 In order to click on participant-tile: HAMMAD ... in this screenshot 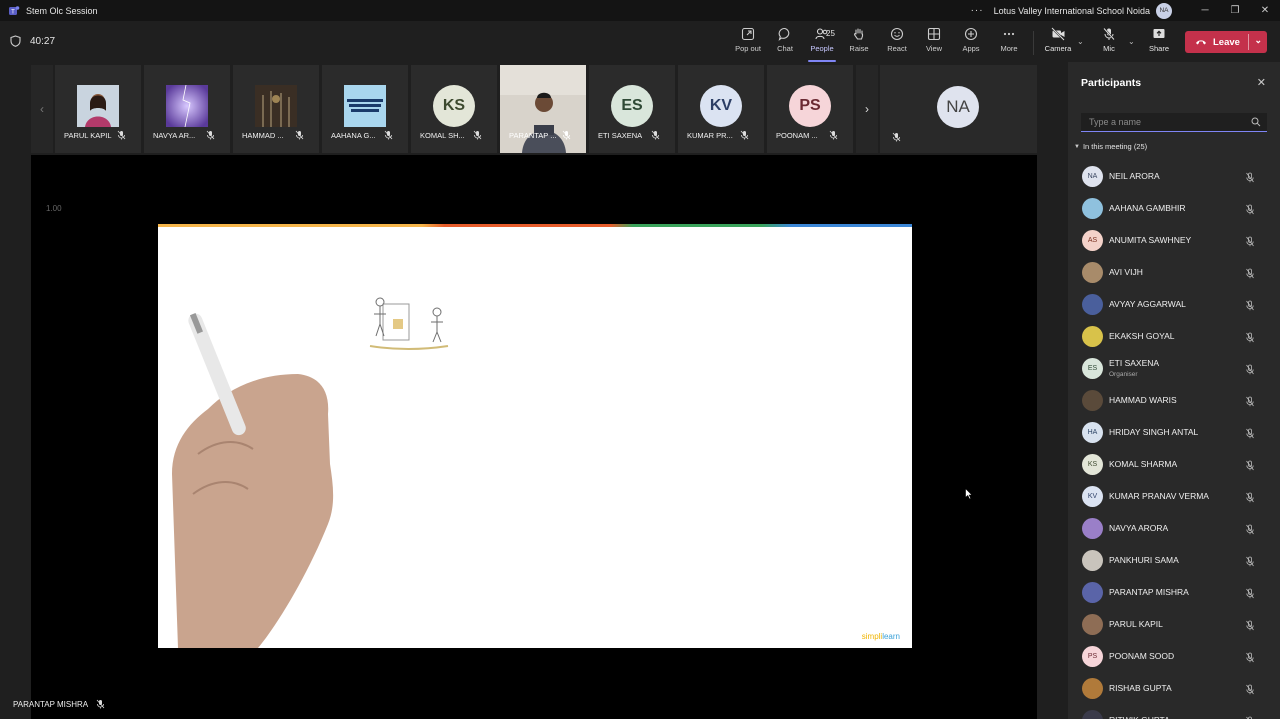, I will do `click(276, 109)`.